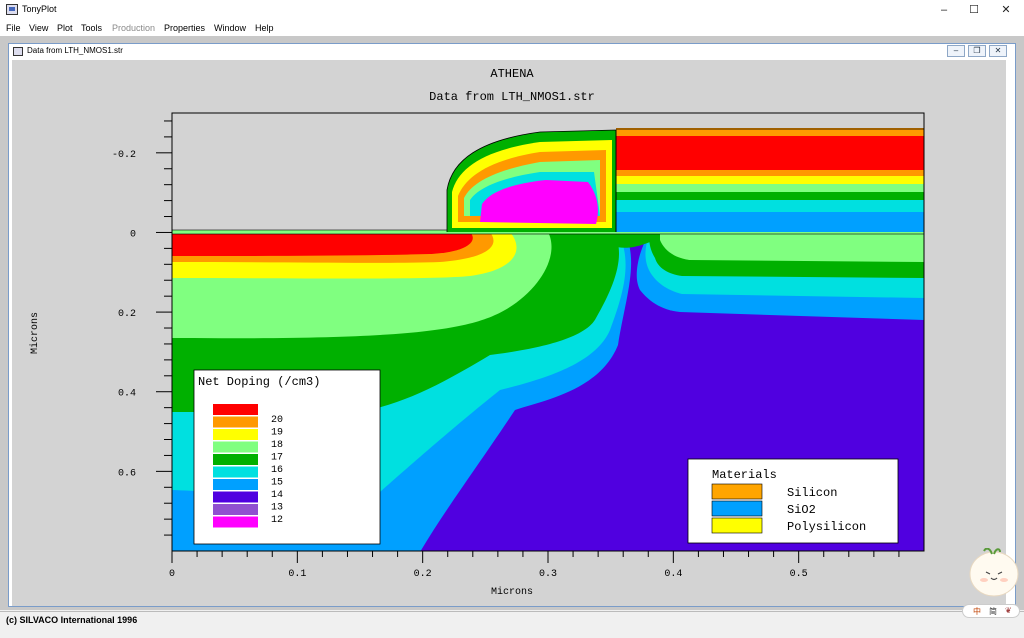 This screenshot has height=638, width=1024. I want to click on x-tick-label: 0.4, so click(673, 574).